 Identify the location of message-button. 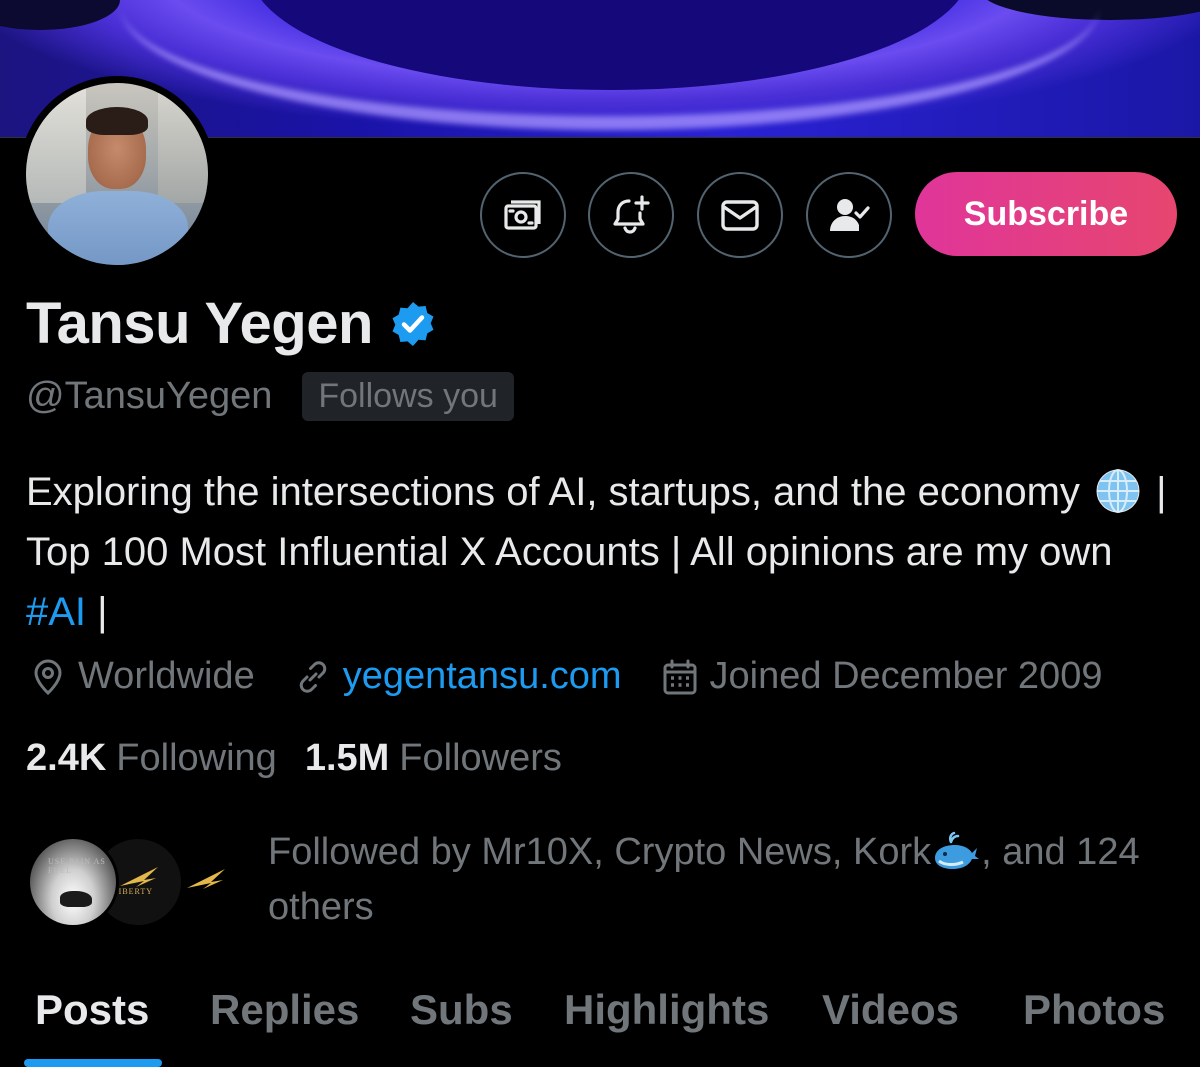
(740, 215).